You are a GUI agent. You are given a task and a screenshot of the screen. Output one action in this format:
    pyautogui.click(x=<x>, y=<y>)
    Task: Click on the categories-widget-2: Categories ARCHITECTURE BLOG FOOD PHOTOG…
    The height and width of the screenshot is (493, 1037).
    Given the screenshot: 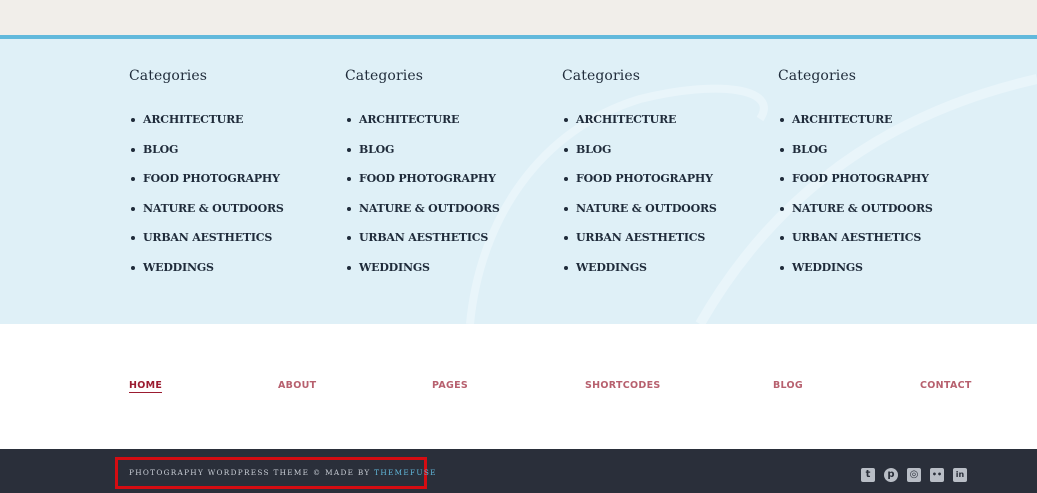 What is the action you would take?
    pyautogui.click(x=445, y=178)
    